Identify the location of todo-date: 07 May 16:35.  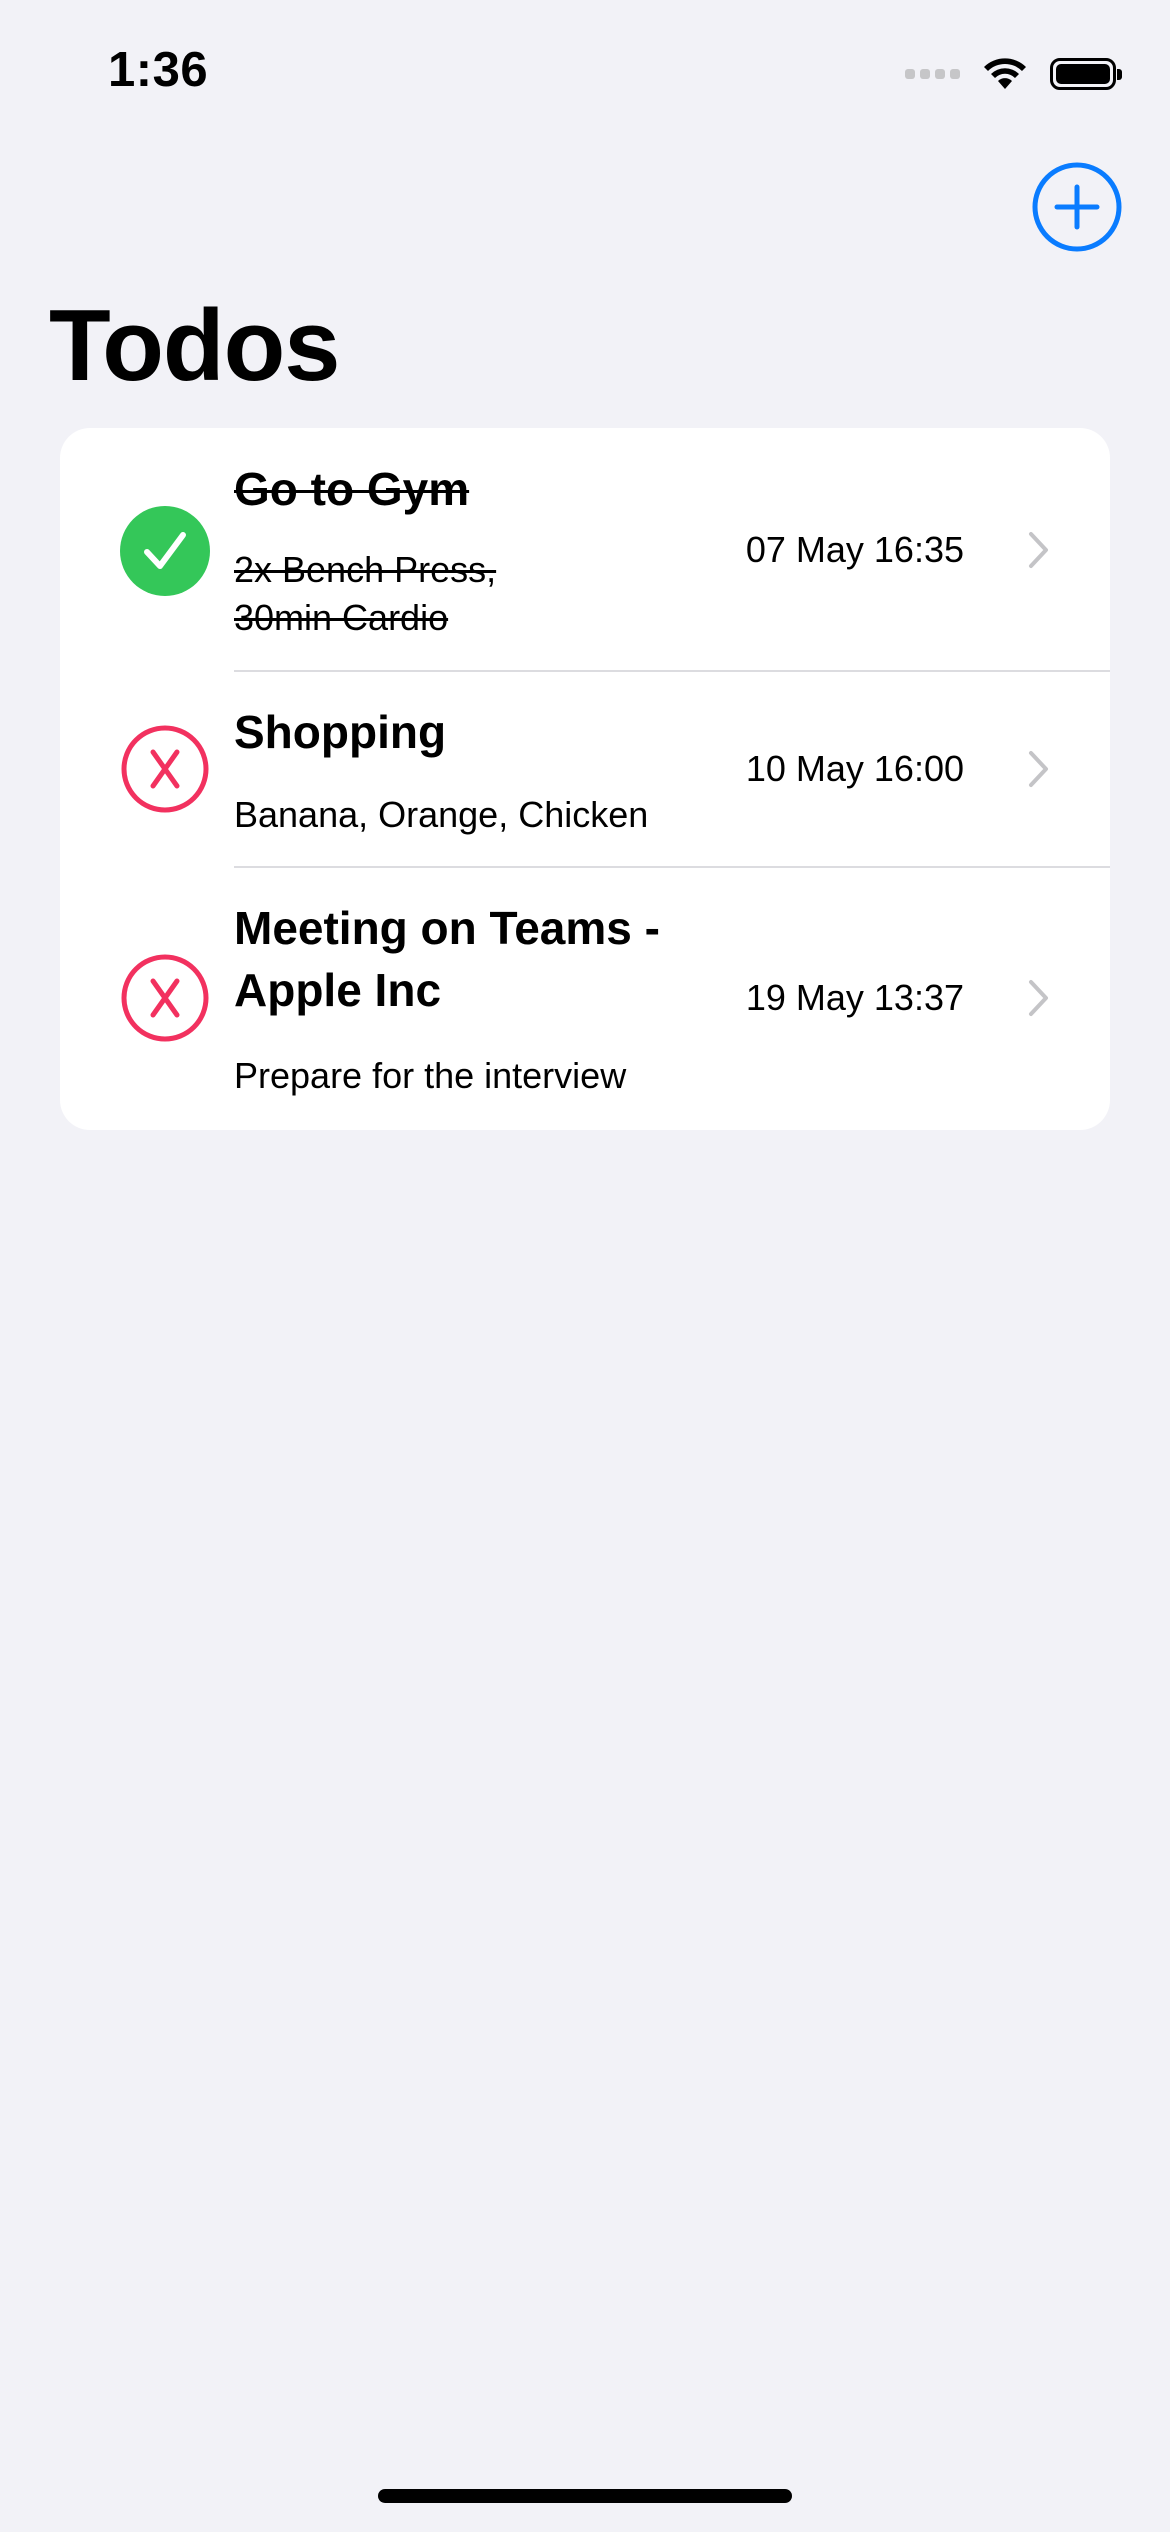
(854, 549).